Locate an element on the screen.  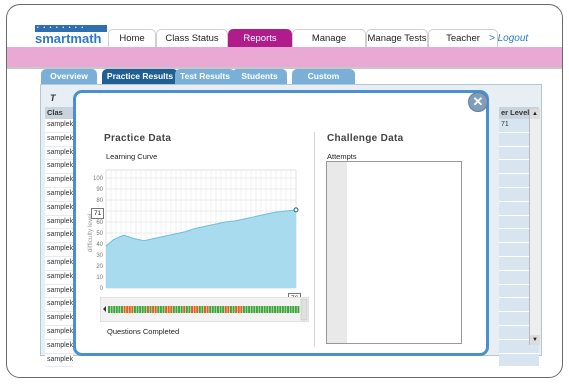
y-tick-label: 100 is located at coordinates (98, 179).